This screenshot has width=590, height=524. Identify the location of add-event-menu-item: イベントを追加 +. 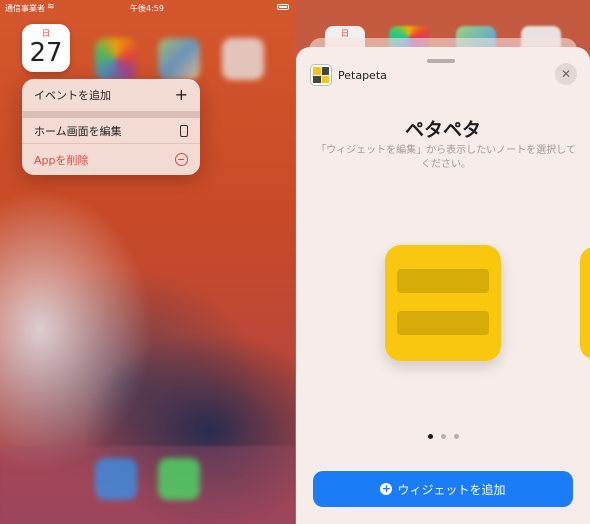
(111, 95).